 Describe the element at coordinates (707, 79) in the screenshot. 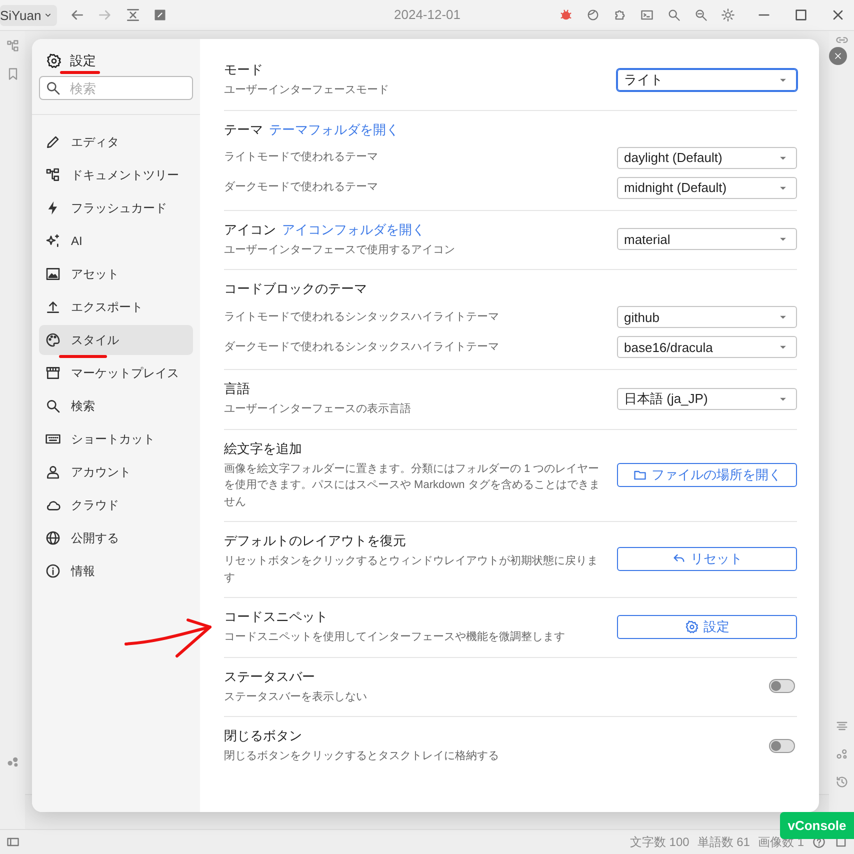

I see `select-field: ライト` at that location.